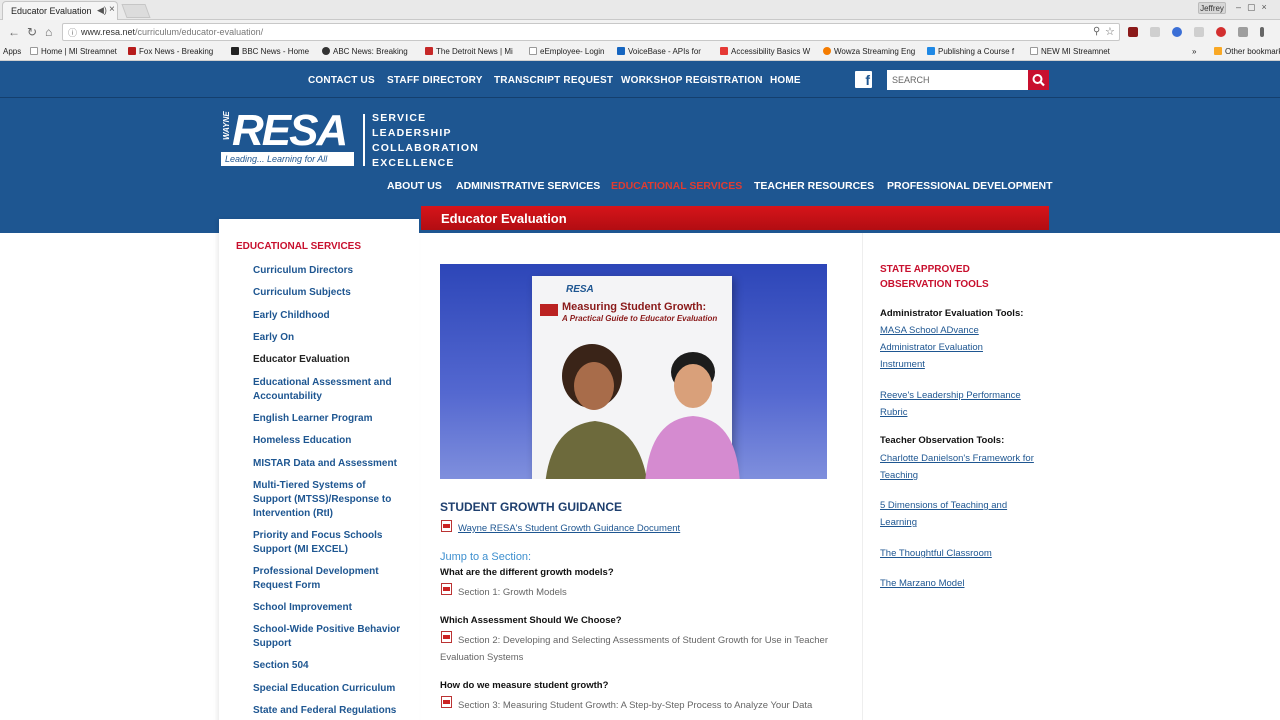 Image resolution: width=1280 pixels, height=720 pixels. What do you see at coordinates (328, 608) in the screenshot?
I see `sidebar-item-school-improvement: School Improvement` at bounding box center [328, 608].